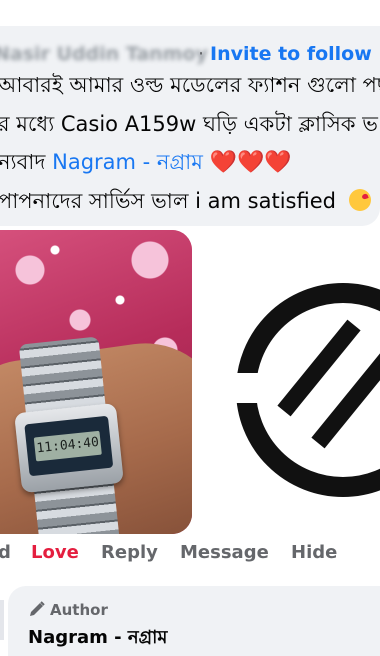 This screenshot has height=656, width=380. I want to click on author-badge-label: Author, so click(79, 610).